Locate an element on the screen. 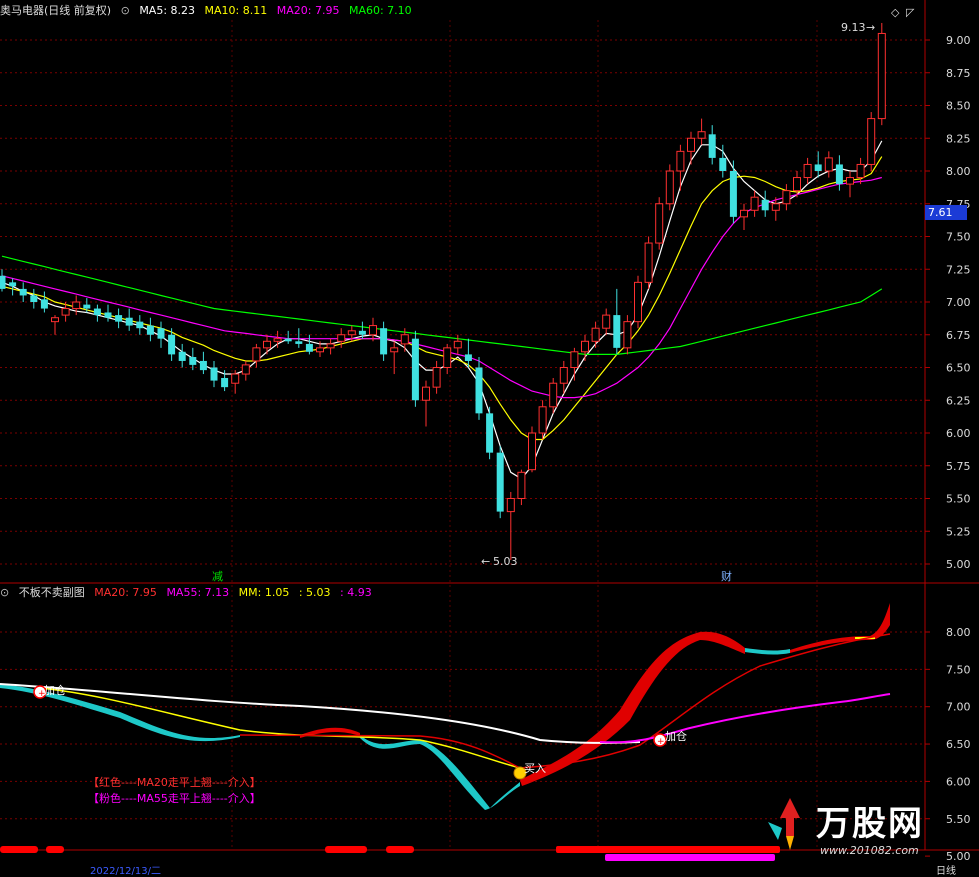  add-position-marker-left: + 加仓 is located at coordinates (49, 691).